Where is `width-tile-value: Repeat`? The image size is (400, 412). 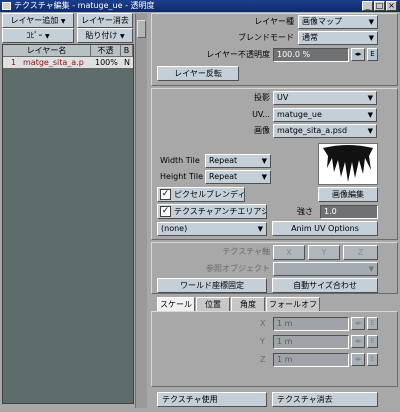 width-tile-value: Repeat is located at coordinates (223, 160).